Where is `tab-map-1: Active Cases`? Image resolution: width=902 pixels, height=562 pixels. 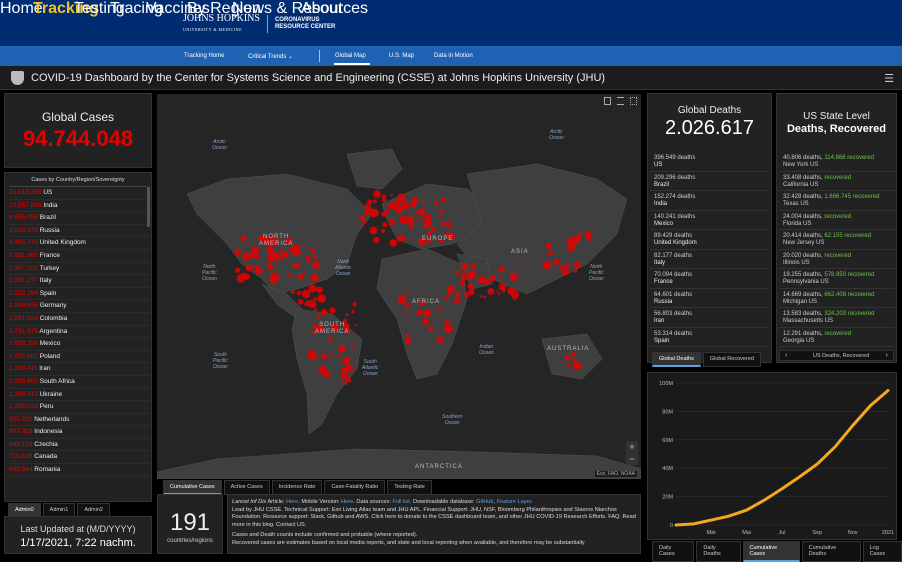 tab-map-1: Active Cases is located at coordinates (246, 487).